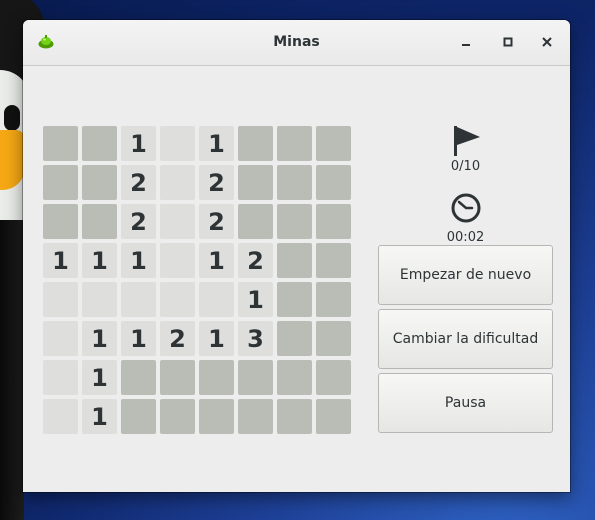  I want to click on minimize-button, so click(466, 42).